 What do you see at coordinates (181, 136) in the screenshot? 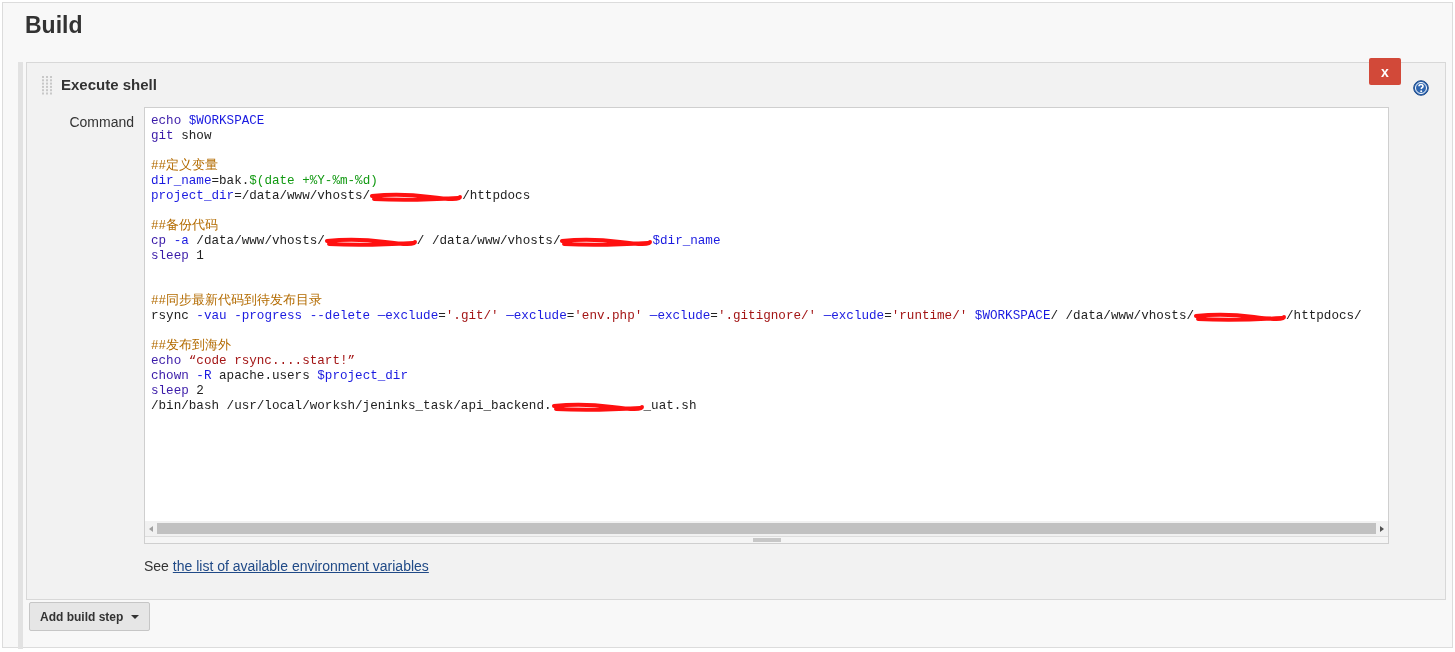
I see `code-text: git show` at bounding box center [181, 136].